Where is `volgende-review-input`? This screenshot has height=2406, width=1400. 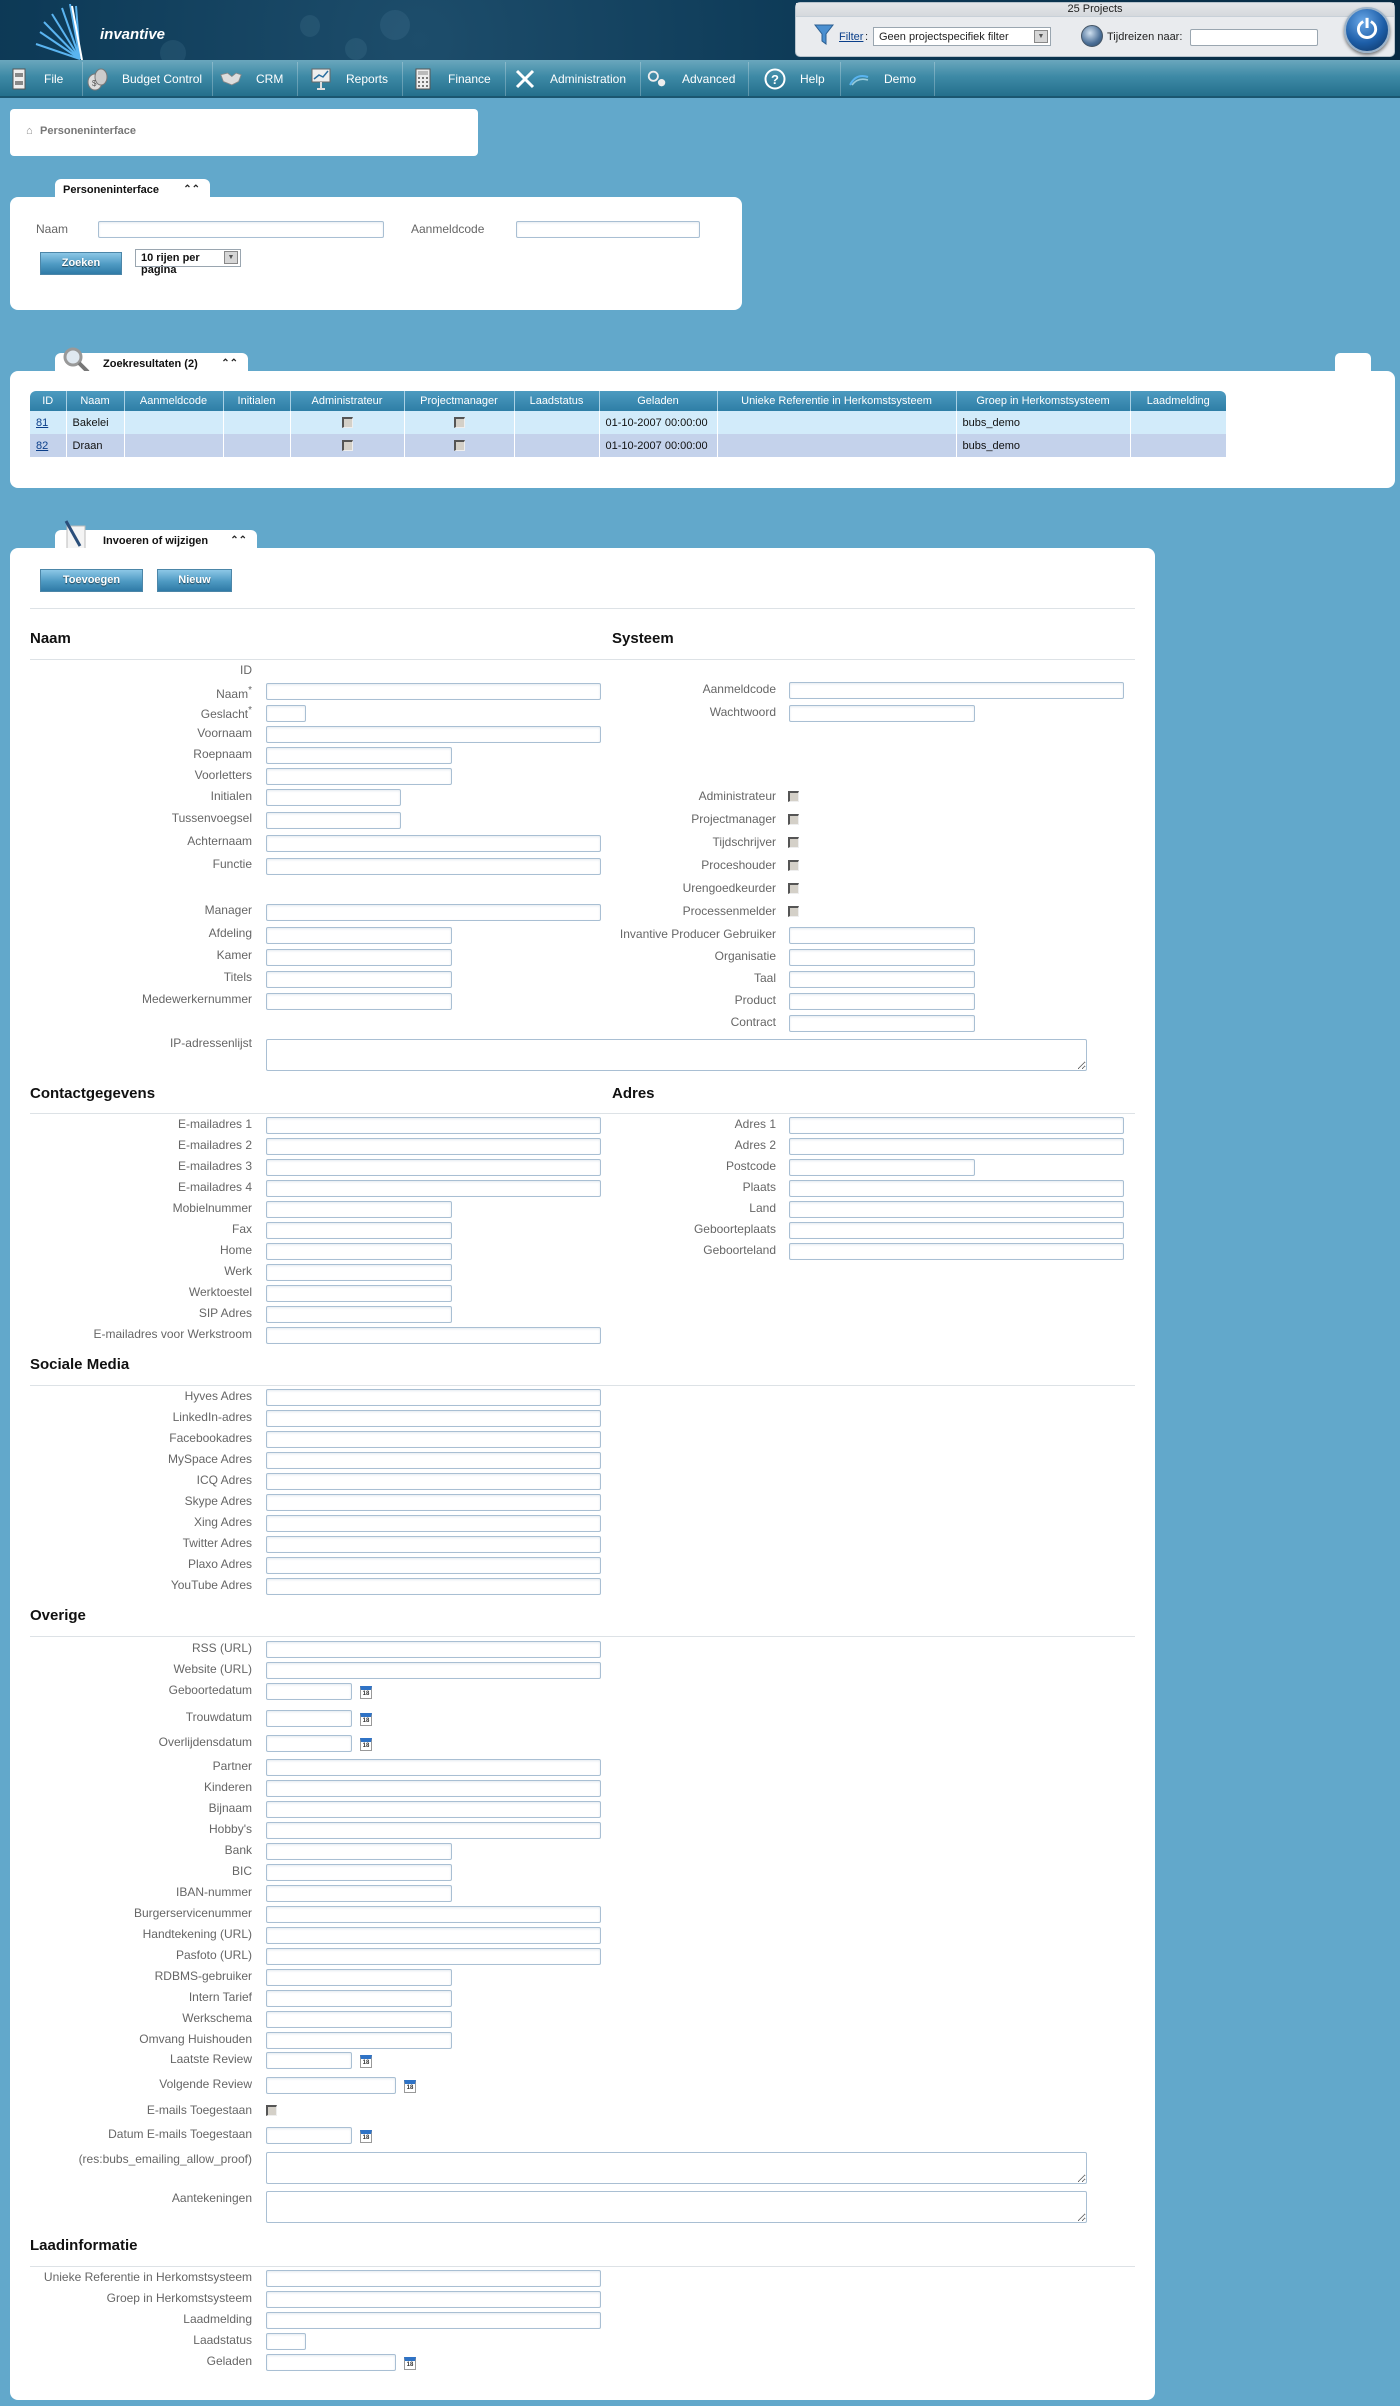 volgende-review-input is located at coordinates (331, 2085).